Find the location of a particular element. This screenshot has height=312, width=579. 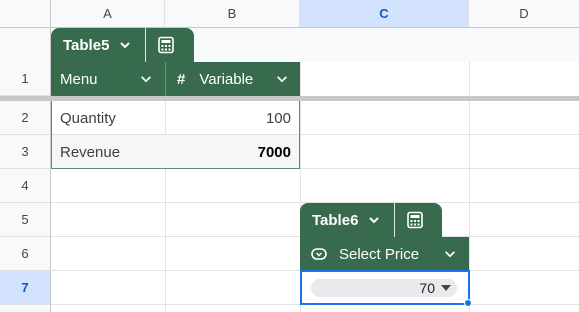

row-header-3: 3 is located at coordinates (25, 152).